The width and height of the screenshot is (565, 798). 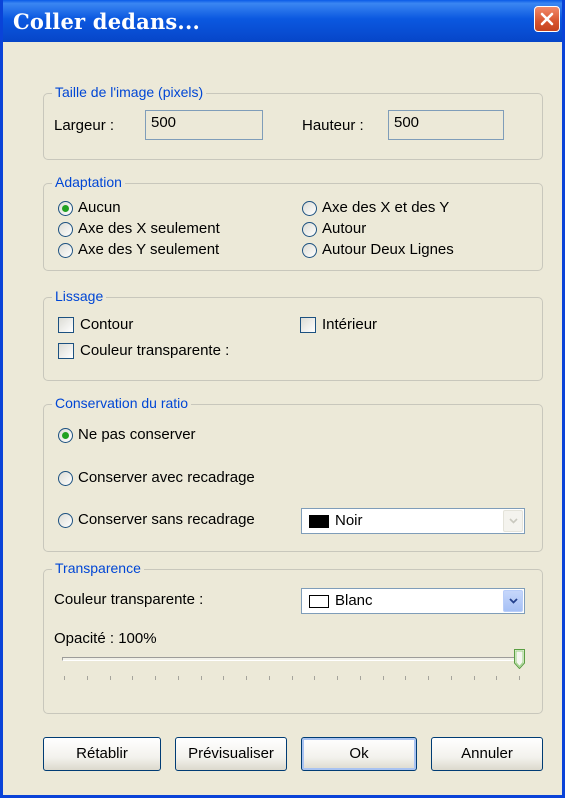 I want to click on checkbox-contour, so click(x=66, y=325).